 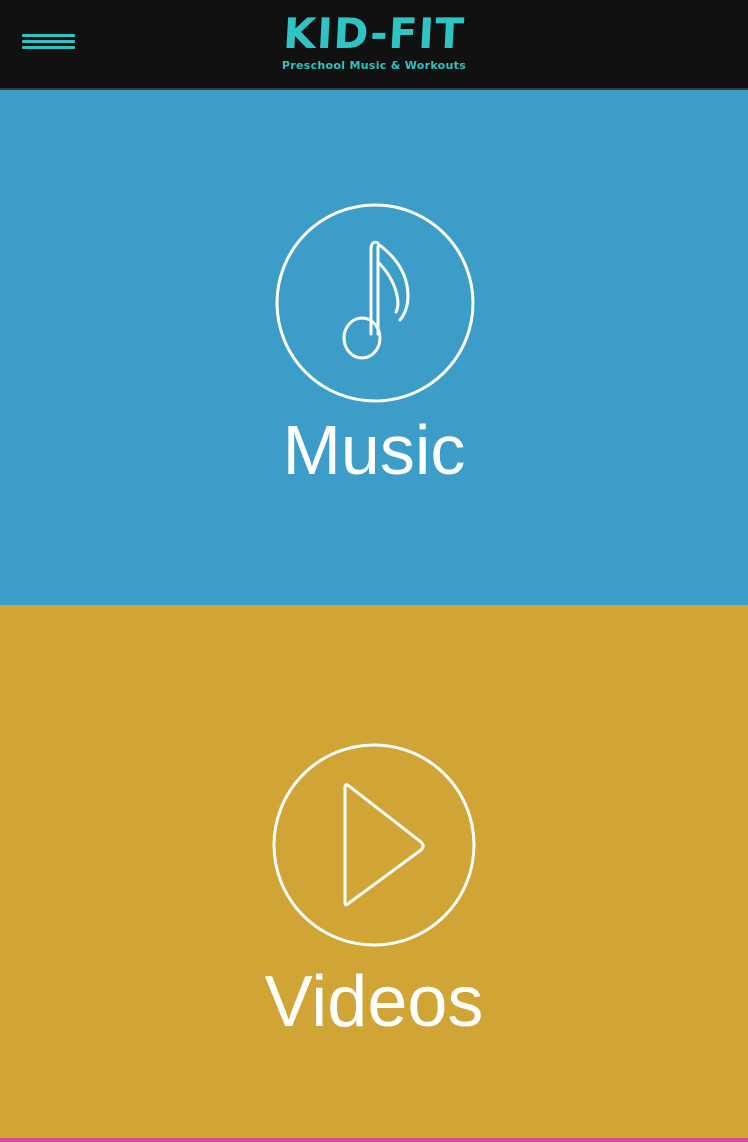 What do you see at coordinates (374, 65) in the screenshot?
I see `site-subtitle: Preschool Music & Workouts` at bounding box center [374, 65].